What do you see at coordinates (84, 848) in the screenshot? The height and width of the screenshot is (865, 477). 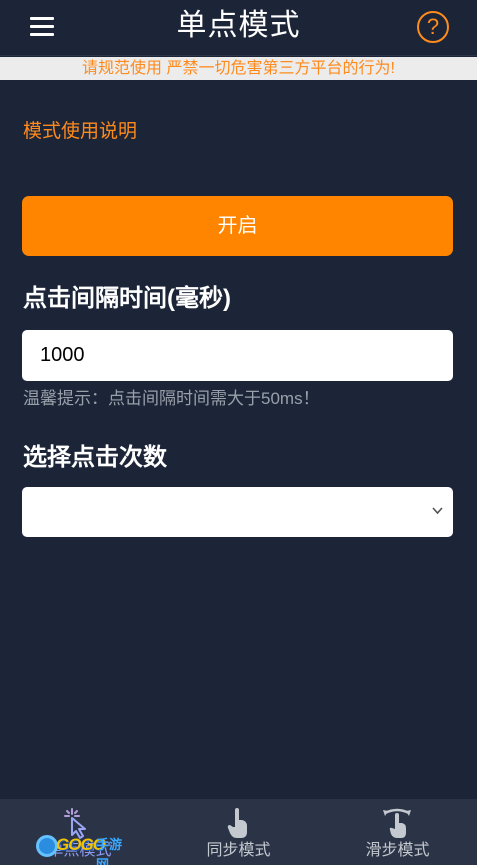 I see `watermark-logo: GOGO 手游网` at bounding box center [84, 848].